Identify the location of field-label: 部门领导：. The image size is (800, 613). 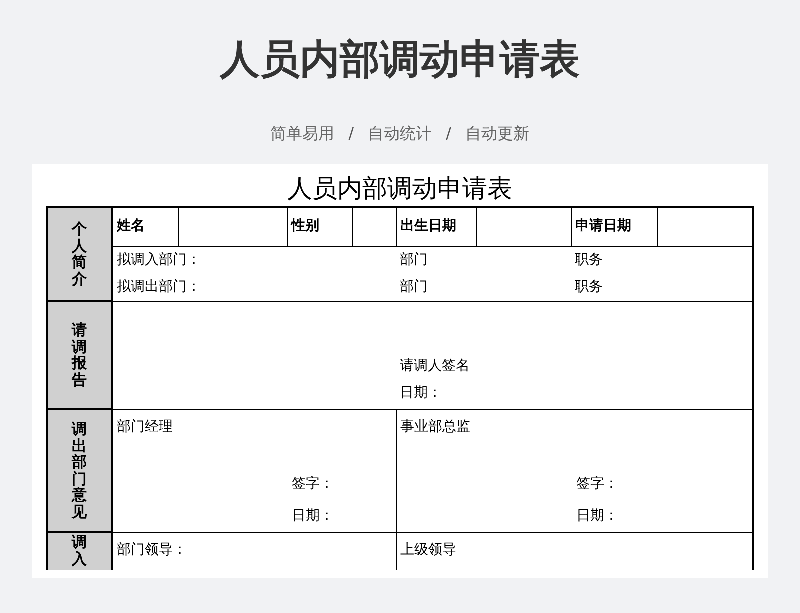
(152, 550).